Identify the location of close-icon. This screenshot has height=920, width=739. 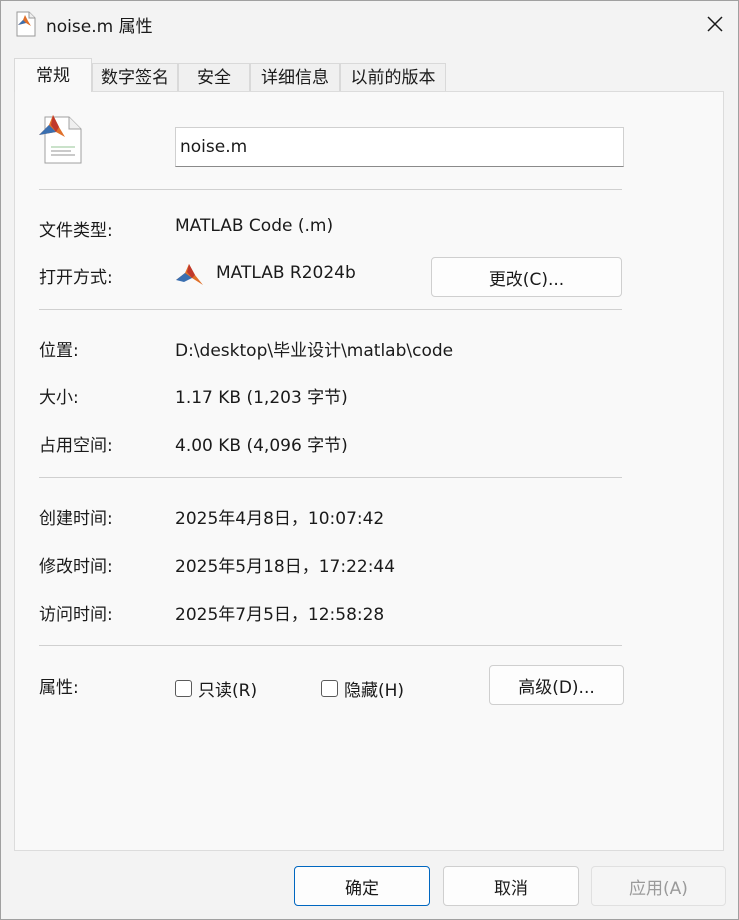
(715, 24).